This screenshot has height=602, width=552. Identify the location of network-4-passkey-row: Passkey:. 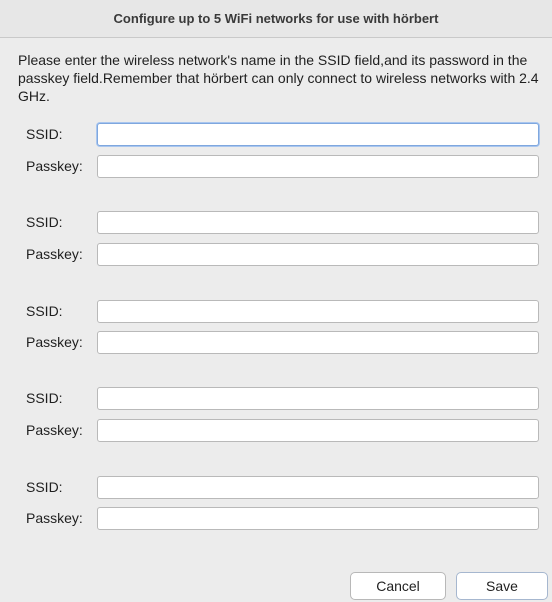
(276, 431).